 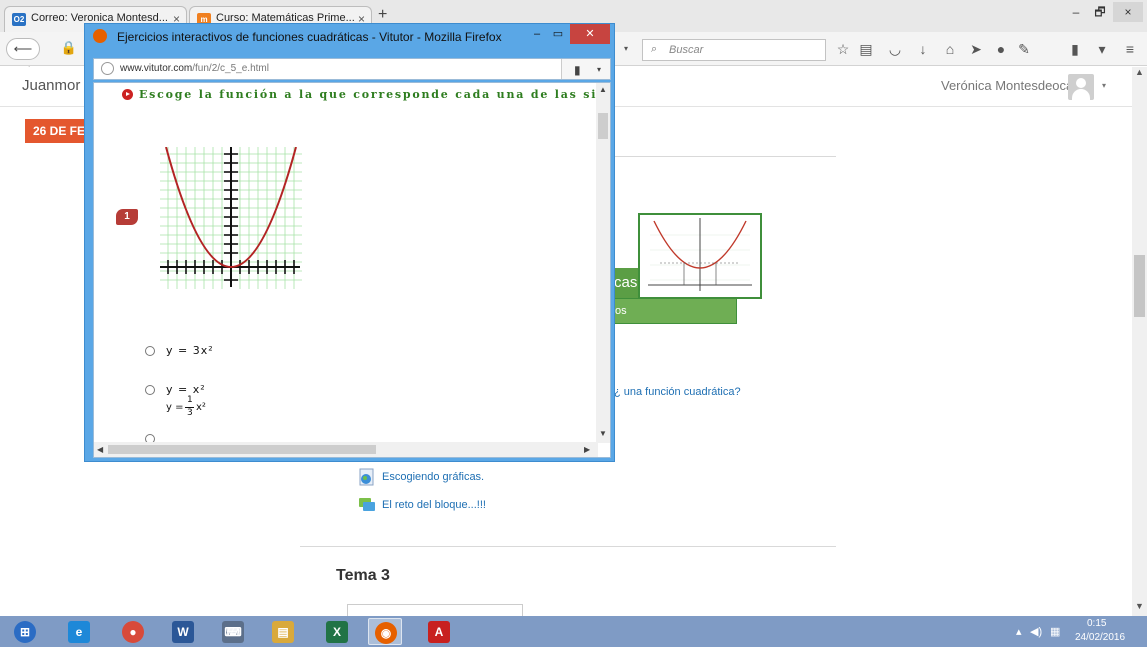 I want to click on taskbar-ie: e, so click(x=79, y=631).